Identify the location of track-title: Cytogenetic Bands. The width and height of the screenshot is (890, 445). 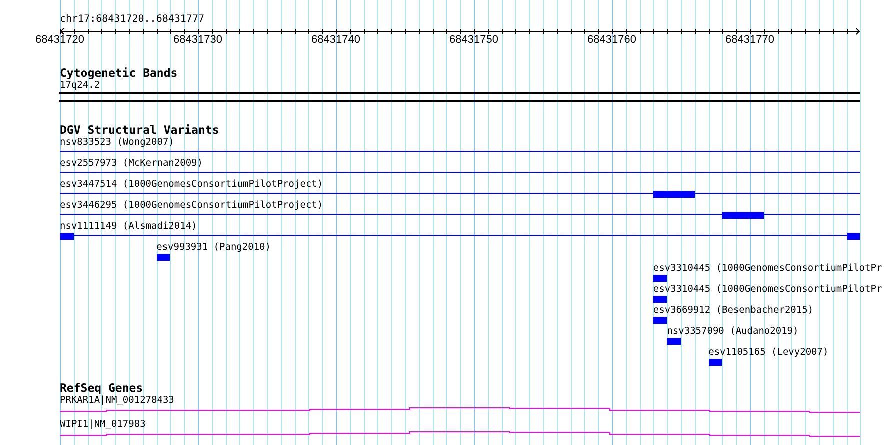
(119, 73).